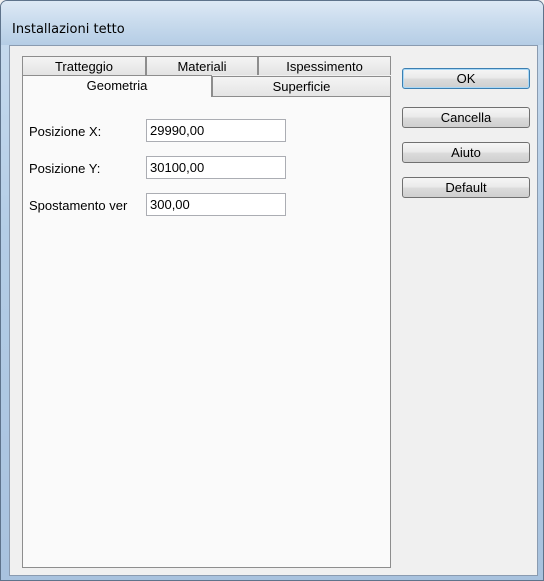 The image size is (544, 581). Describe the element at coordinates (466, 187) in the screenshot. I see `default-button: Default` at that location.